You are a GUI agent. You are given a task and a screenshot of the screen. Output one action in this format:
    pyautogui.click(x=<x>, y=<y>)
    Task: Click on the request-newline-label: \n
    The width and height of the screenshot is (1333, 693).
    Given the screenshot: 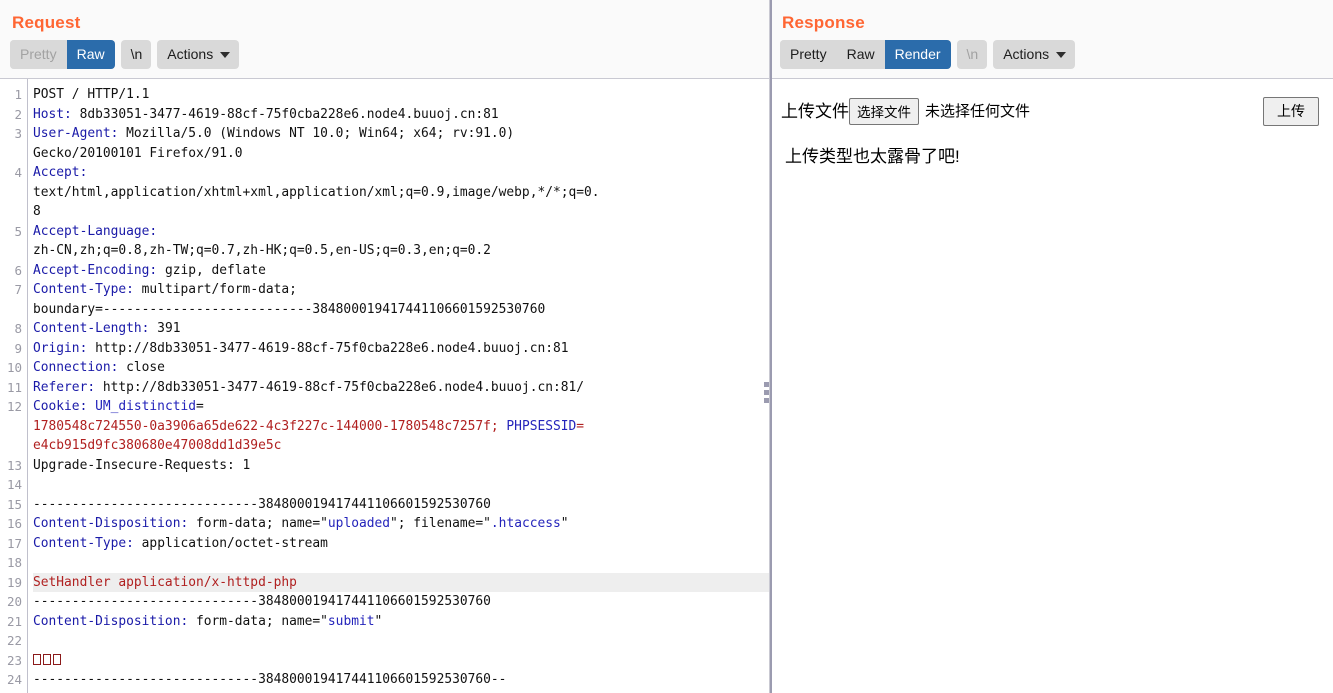 What is the action you would take?
    pyautogui.click(x=136, y=54)
    